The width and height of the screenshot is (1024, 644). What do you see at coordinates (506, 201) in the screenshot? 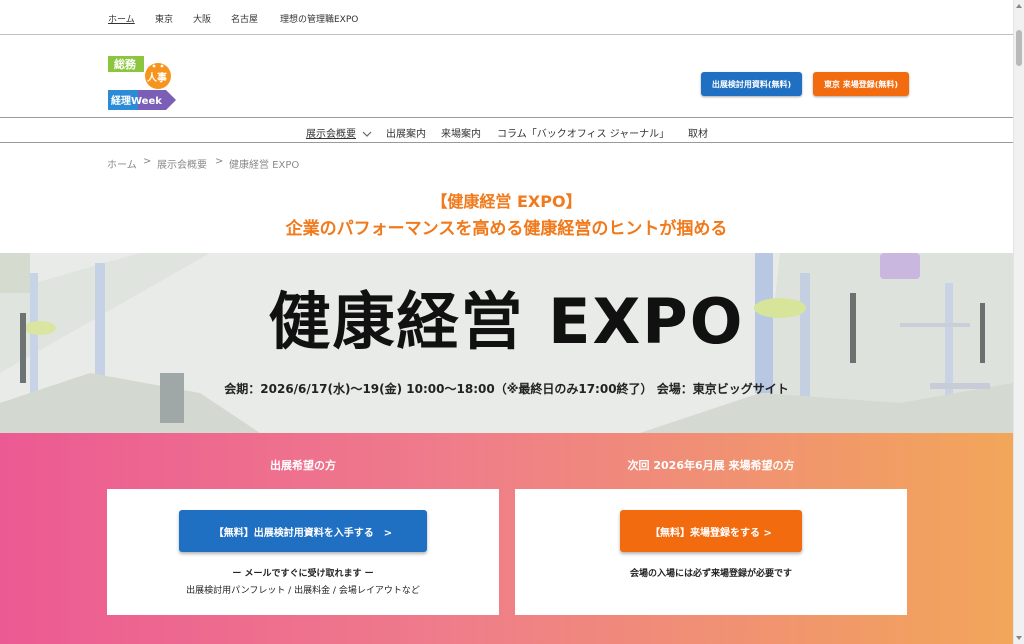
I see `page-title: 【健康経営 EXPO】` at bounding box center [506, 201].